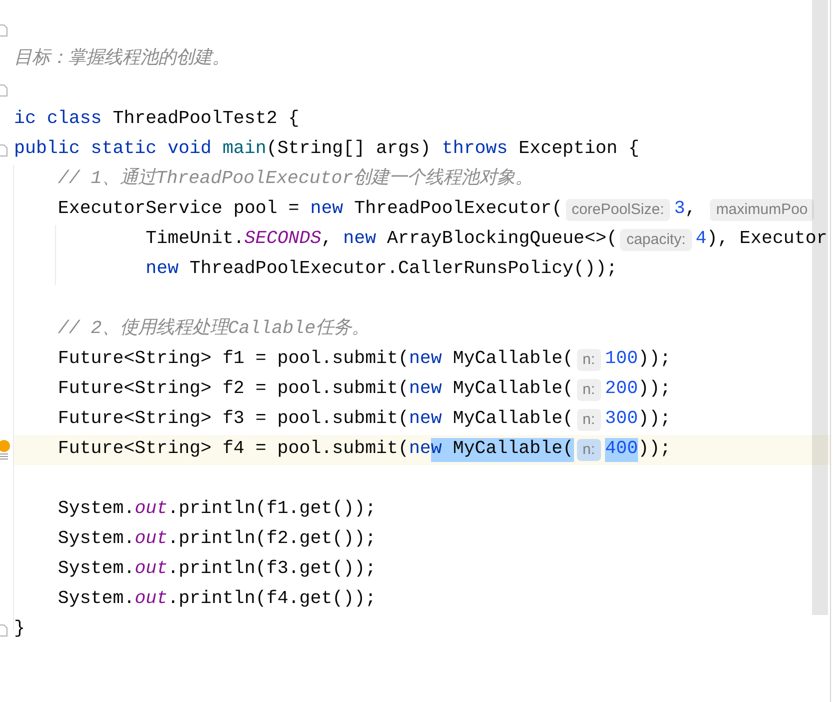 The width and height of the screenshot is (833, 702). What do you see at coordinates (656, 240) in the screenshot?
I see `inlay-hint: capacity:` at bounding box center [656, 240].